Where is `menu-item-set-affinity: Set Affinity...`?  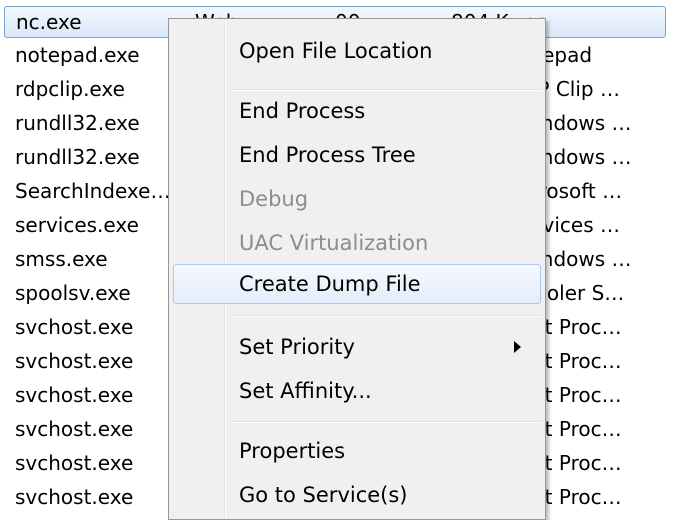
menu-item-set-affinity: Set Affinity... is located at coordinates (357, 391).